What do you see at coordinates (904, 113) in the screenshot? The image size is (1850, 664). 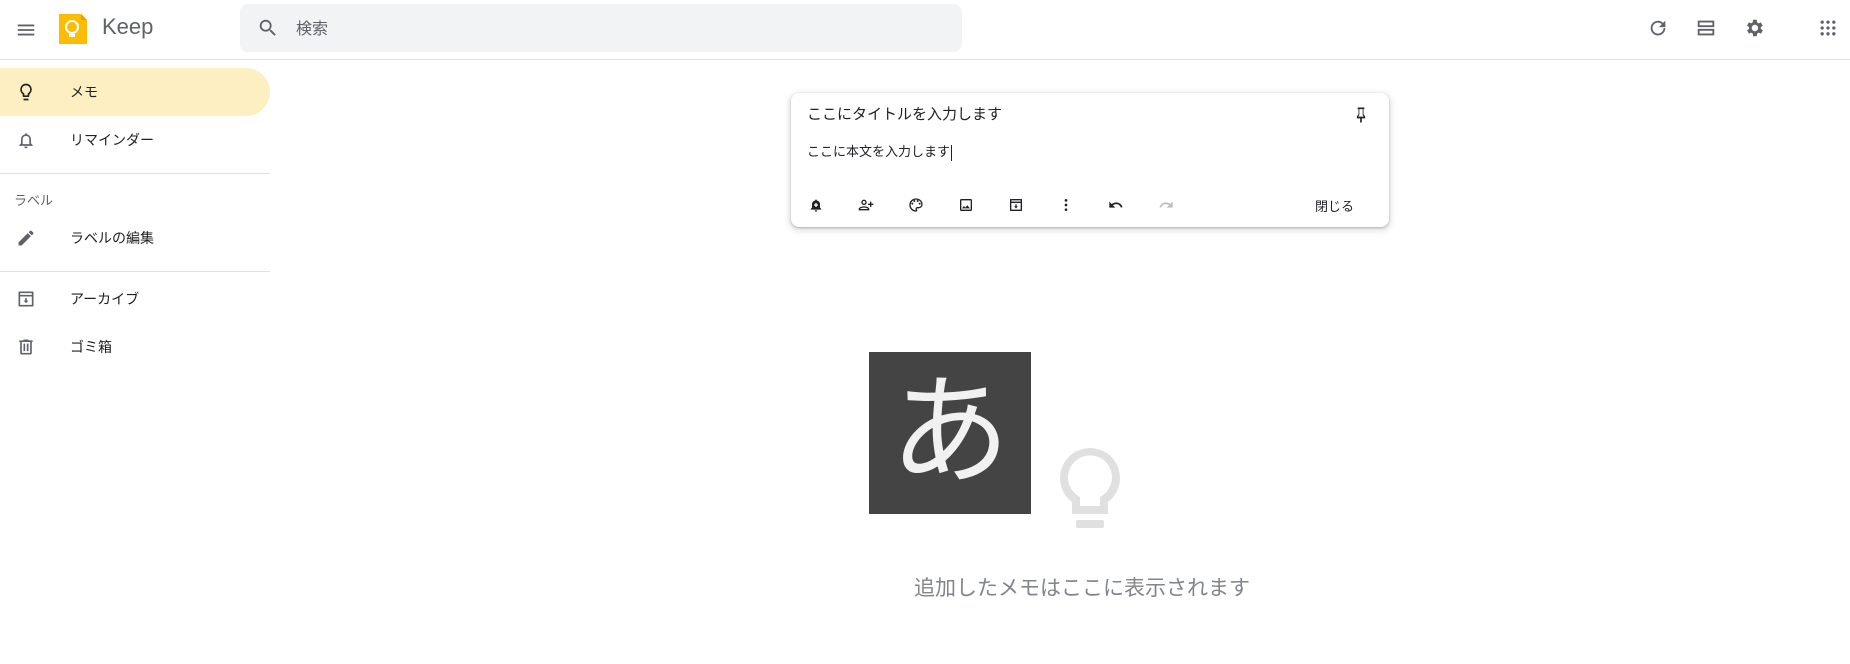 I see `note-title-input: ここにタイトルを入力します` at bounding box center [904, 113].